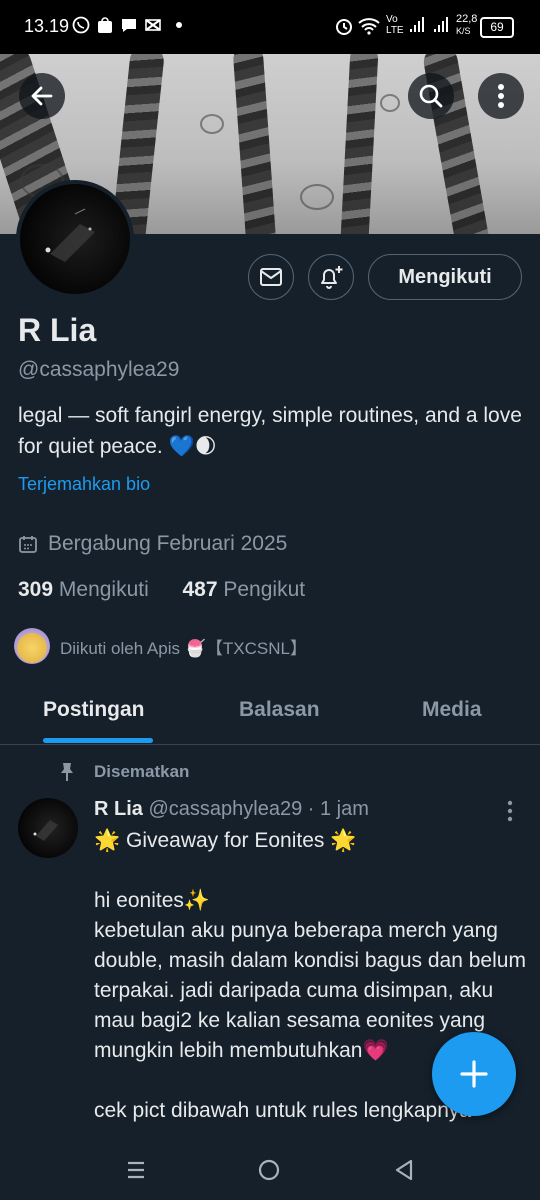  Describe the element at coordinates (452, 710) in the screenshot. I see `tab-media: Media` at that location.